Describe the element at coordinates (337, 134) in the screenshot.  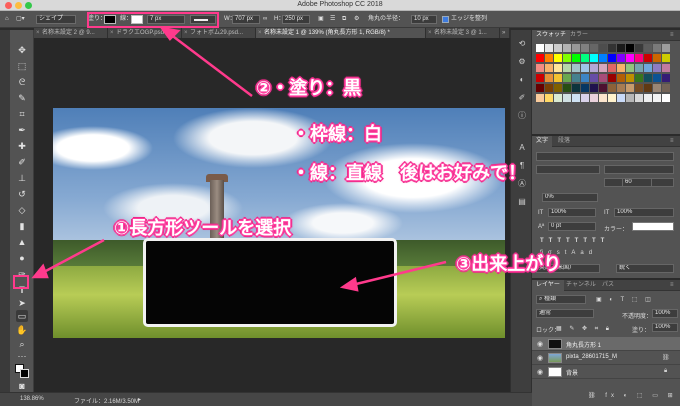
I see `note-2-line-2: ・枠線：白` at that location.